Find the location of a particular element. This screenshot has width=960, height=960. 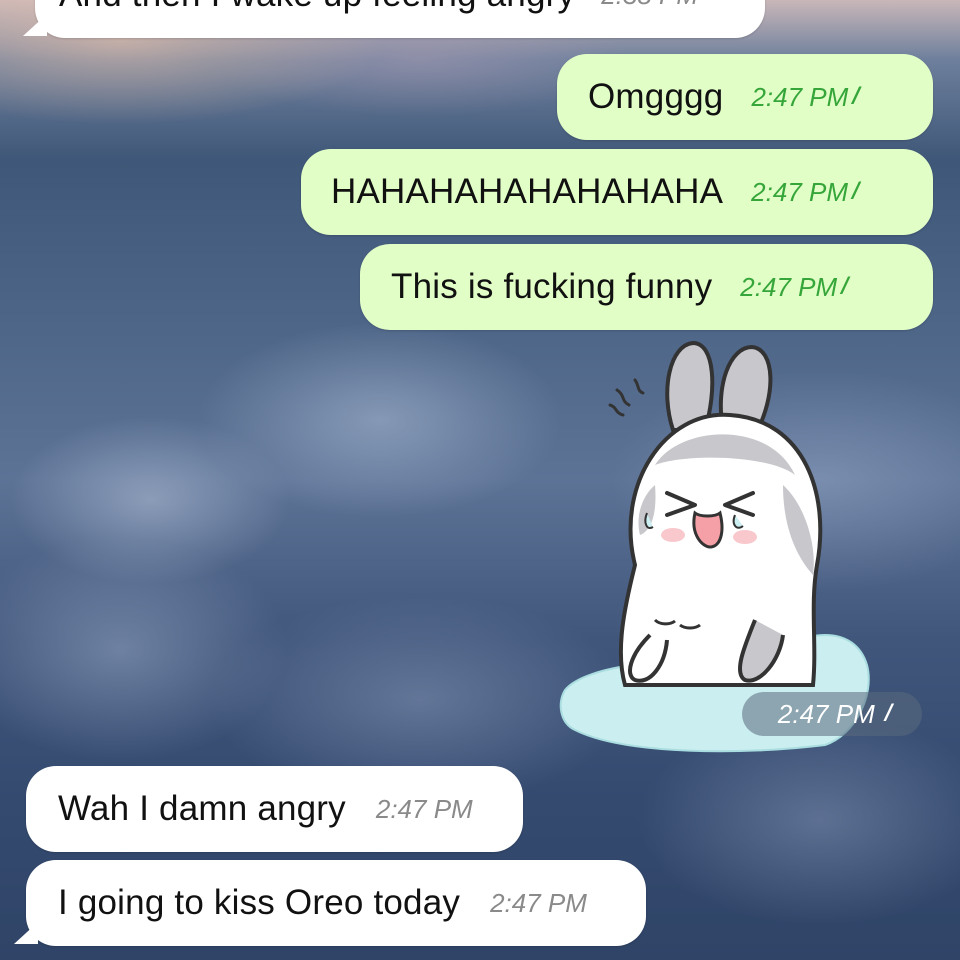

message-bubble-outgoing: HAHAHAHAHAHAHAHA 2:47 PM // is located at coordinates (617, 192).